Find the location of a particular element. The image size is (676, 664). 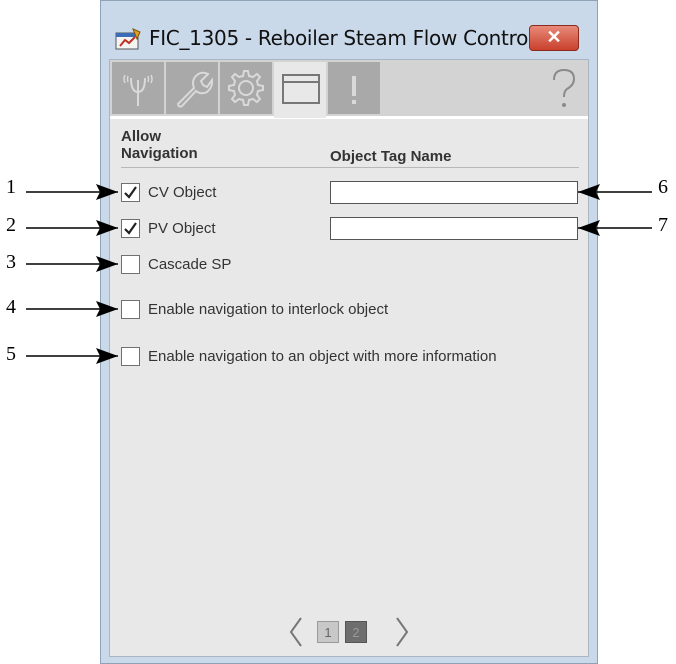

more-info-navigation-checkbox is located at coordinates (130, 356).